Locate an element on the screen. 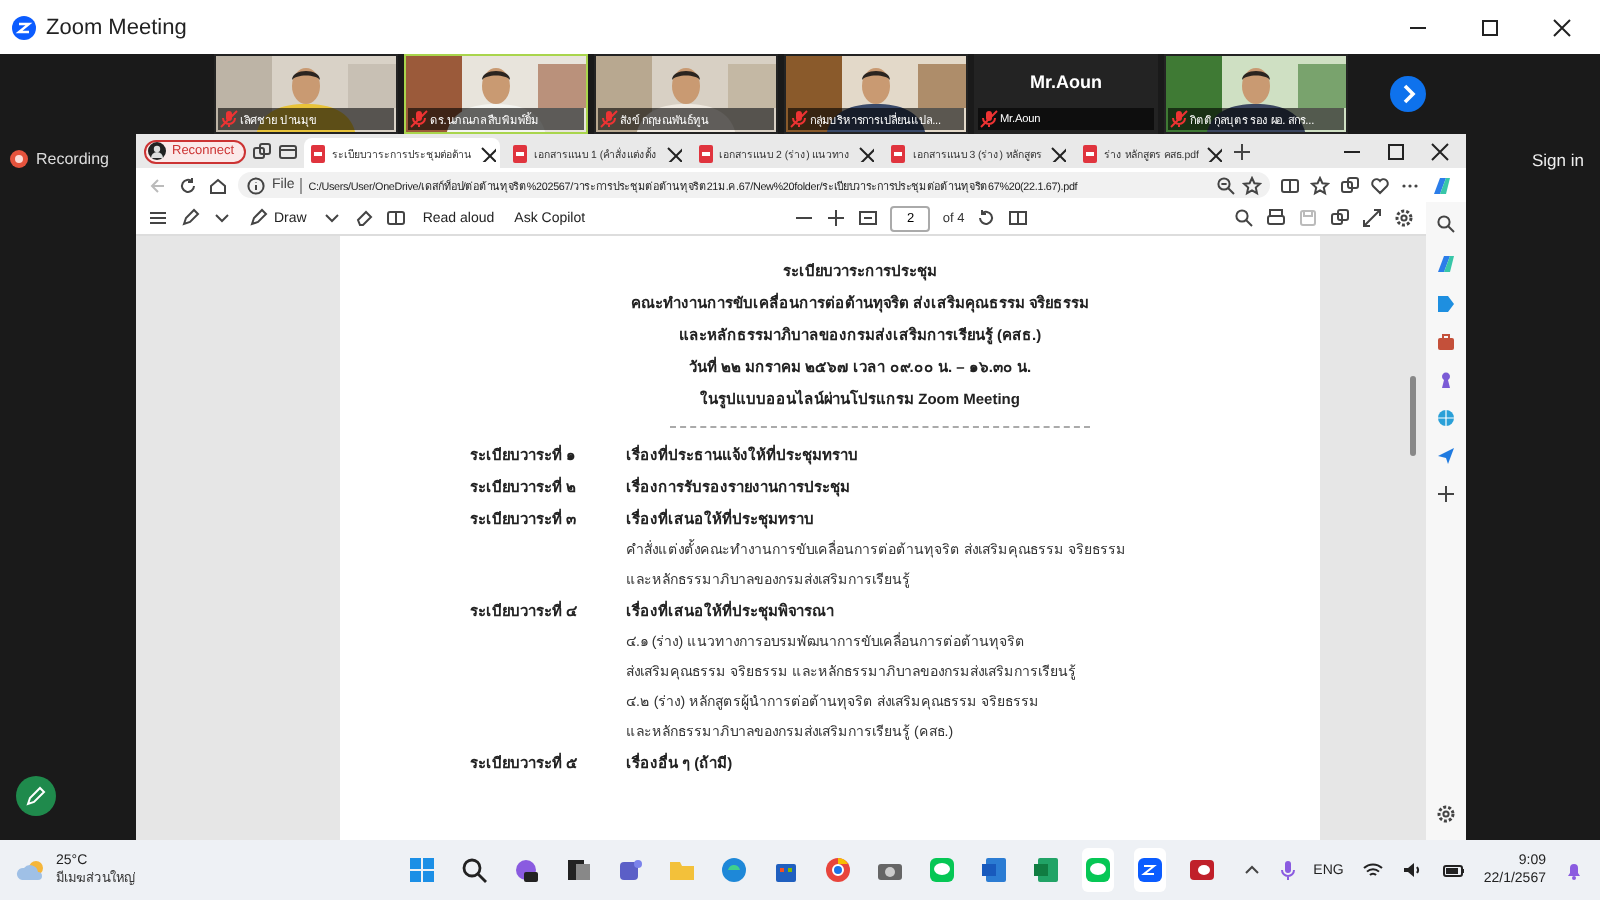  cloud-icon is located at coordinates (32, 870).